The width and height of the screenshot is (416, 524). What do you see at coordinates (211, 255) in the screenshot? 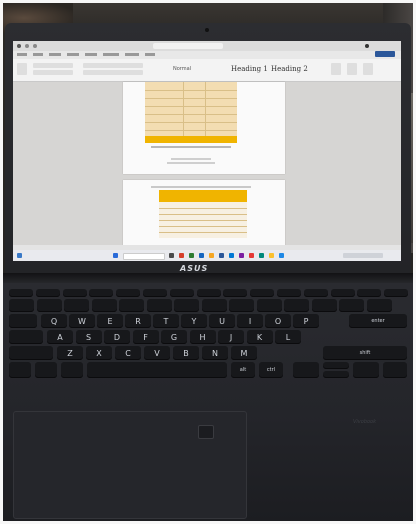
I see `file-explorer-icon` at bounding box center [211, 255].